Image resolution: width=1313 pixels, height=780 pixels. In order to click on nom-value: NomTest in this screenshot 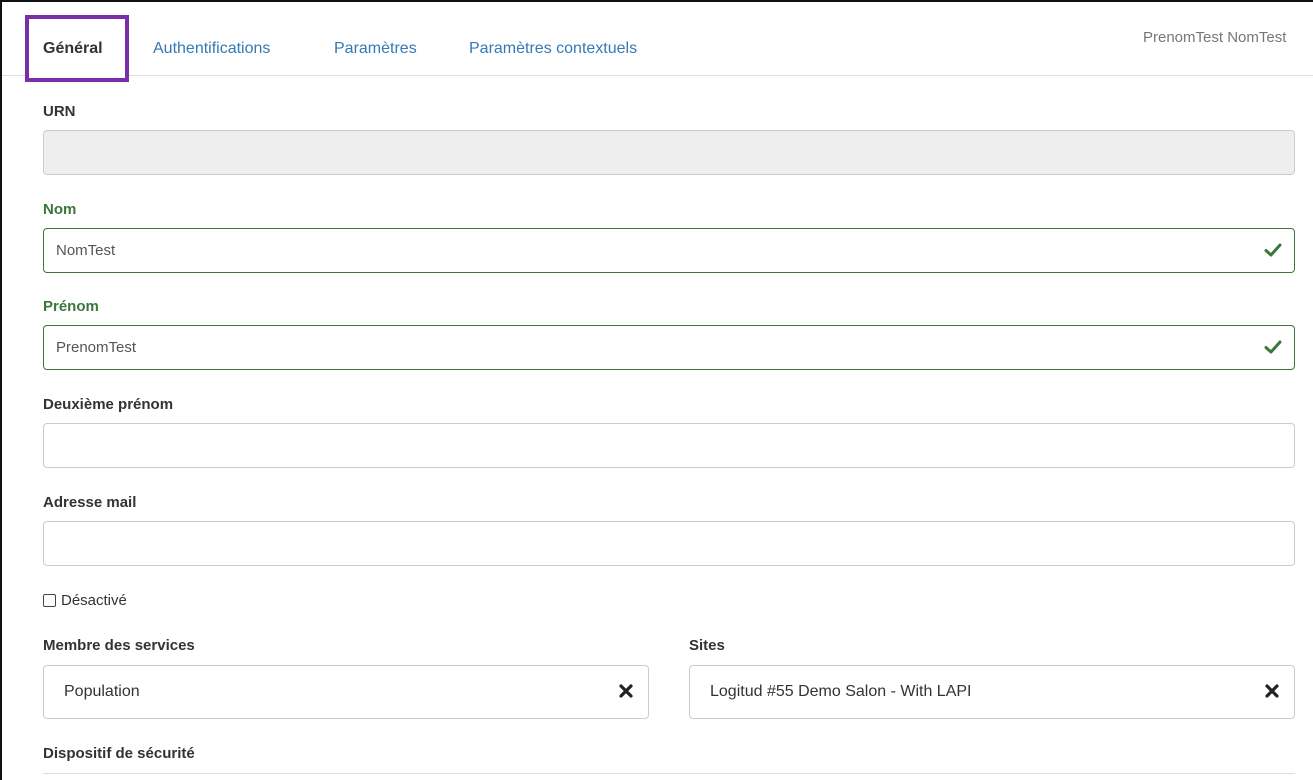, I will do `click(86, 250)`.